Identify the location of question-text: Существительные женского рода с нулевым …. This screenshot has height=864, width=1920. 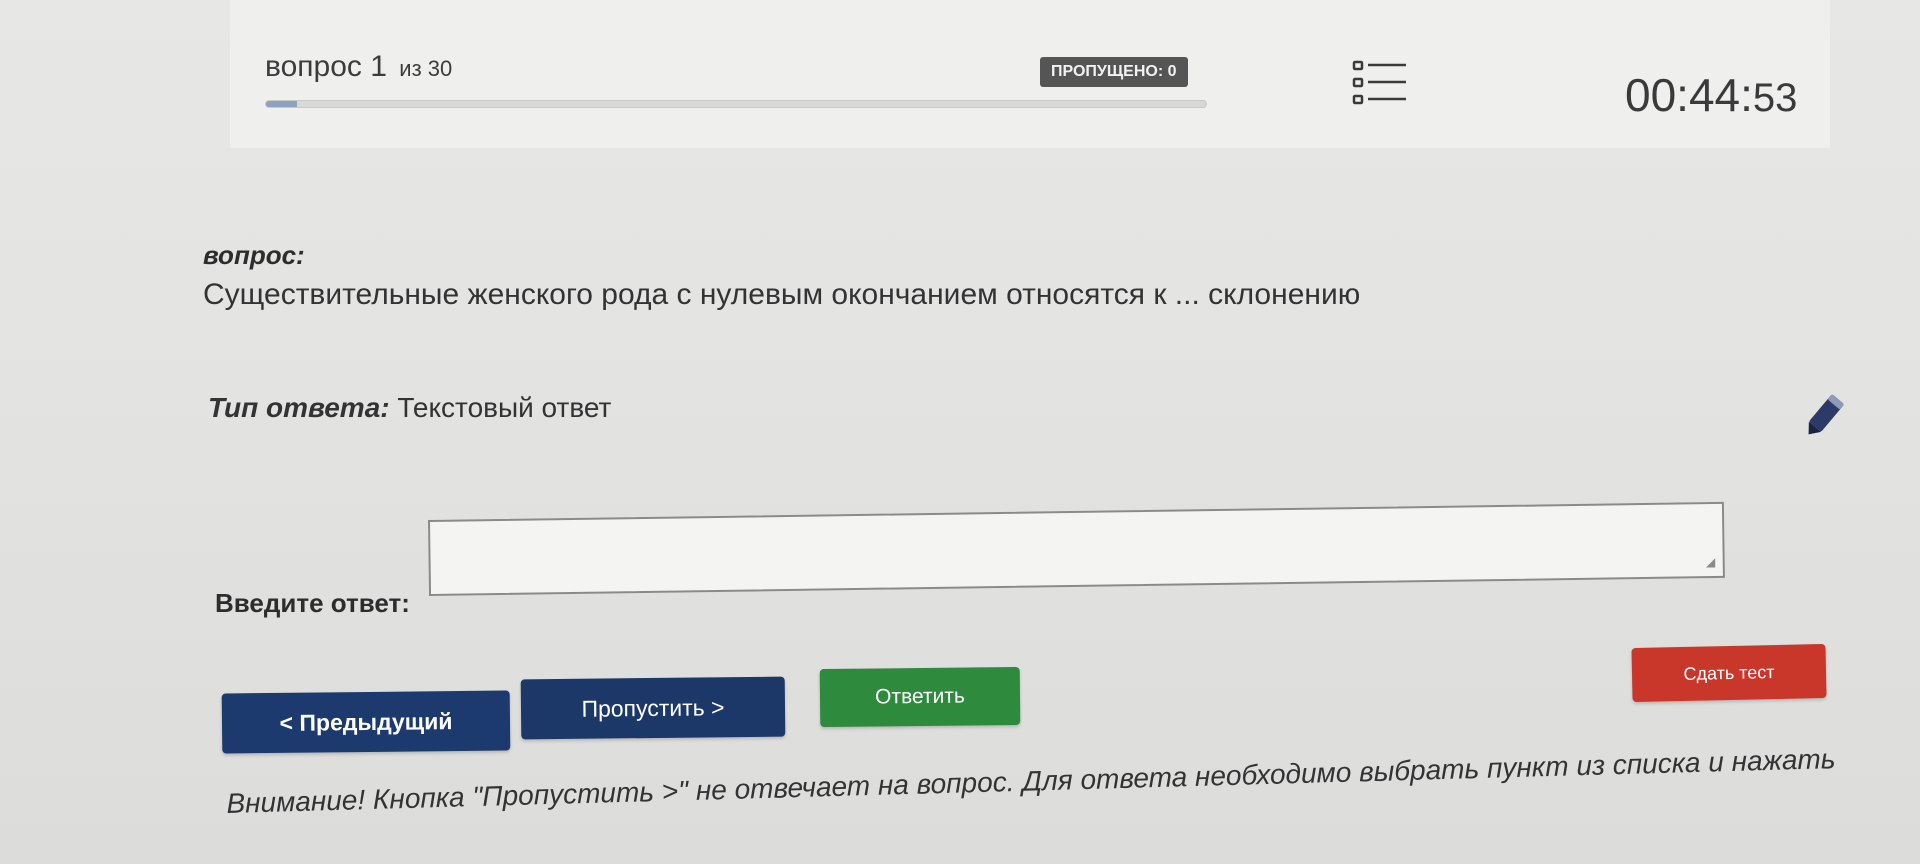
(782, 294).